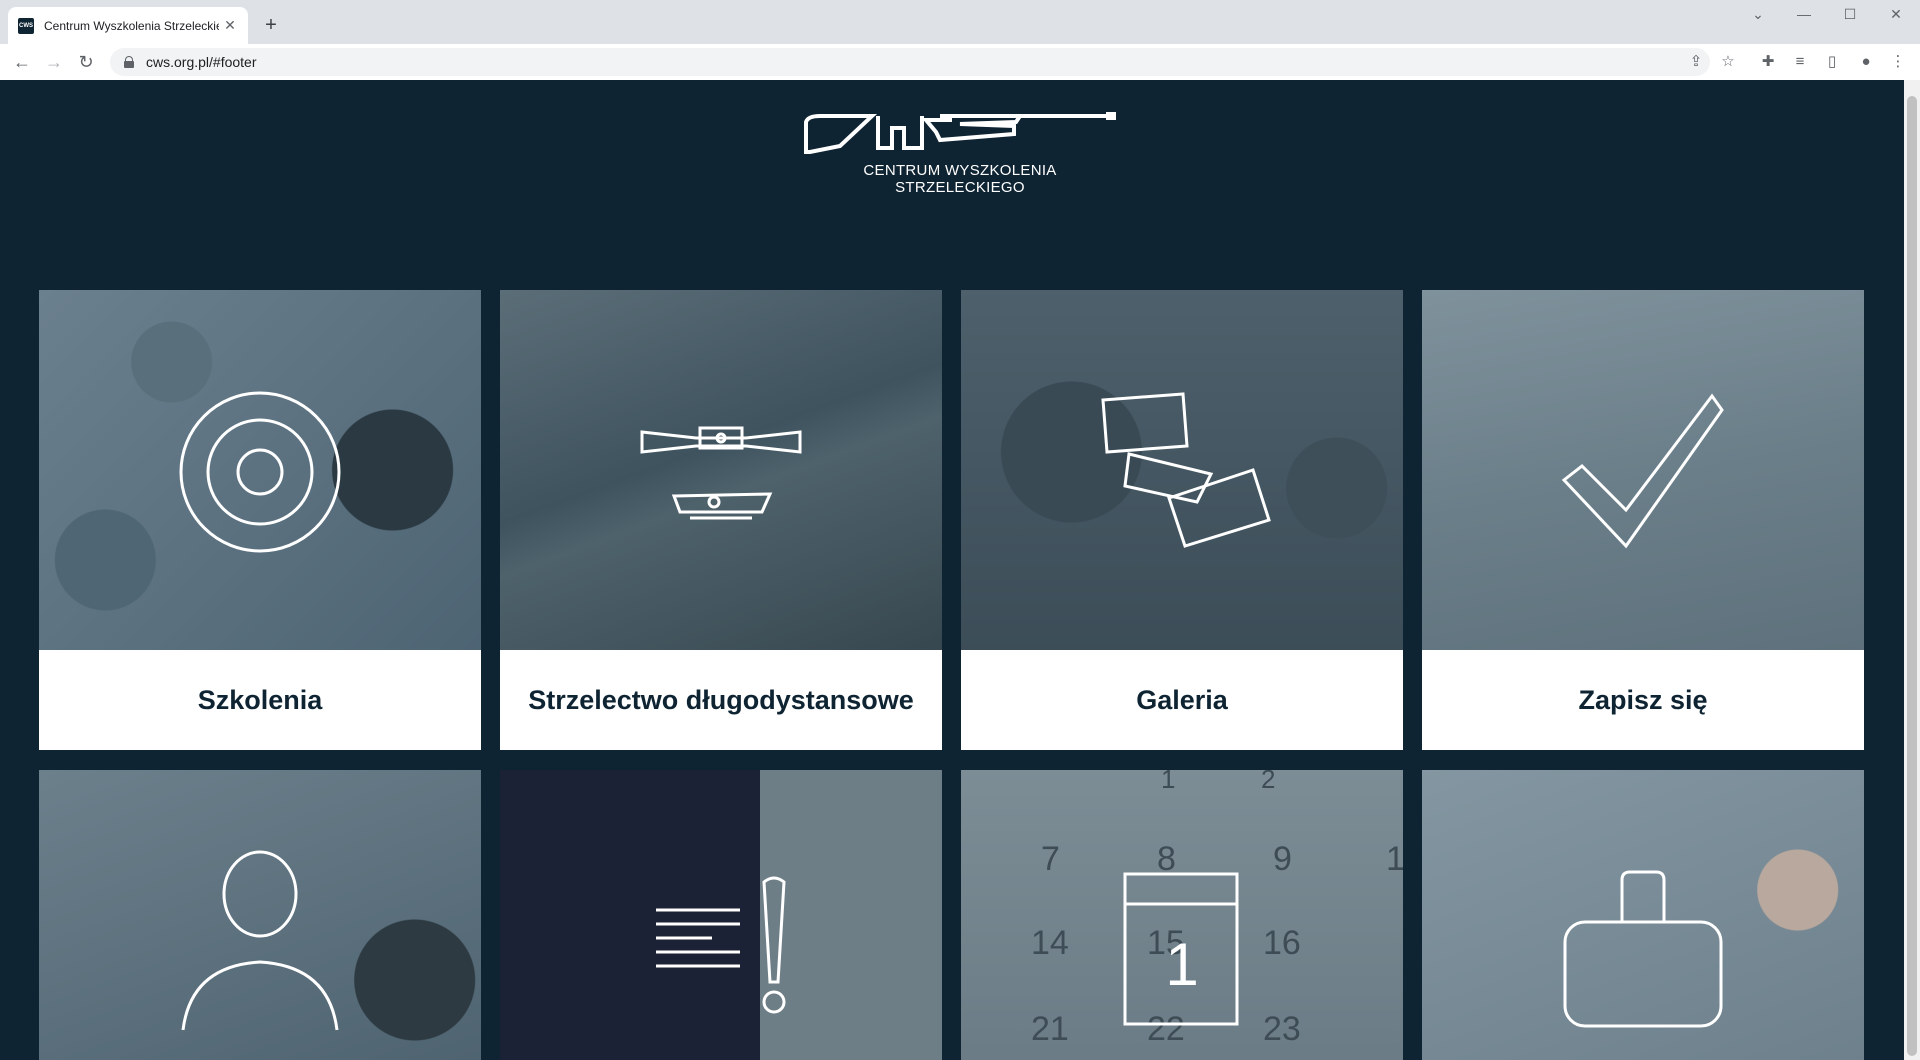 The height and width of the screenshot is (1060, 1920). I want to click on tile-zapisz-sie: Zapisz się, so click(1643, 520).